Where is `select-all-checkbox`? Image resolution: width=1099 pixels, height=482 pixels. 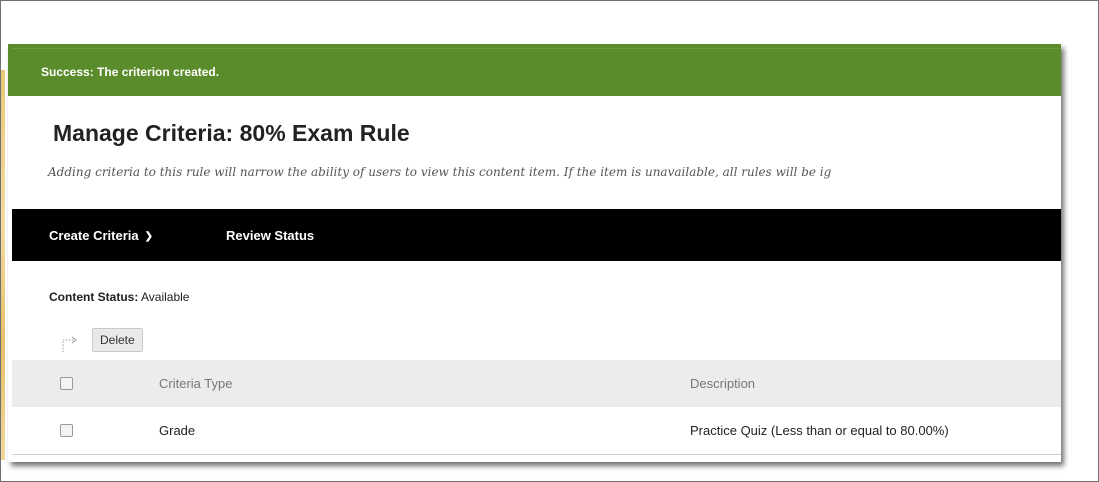 select-all-checkbox is located at coordinates (66, 383).